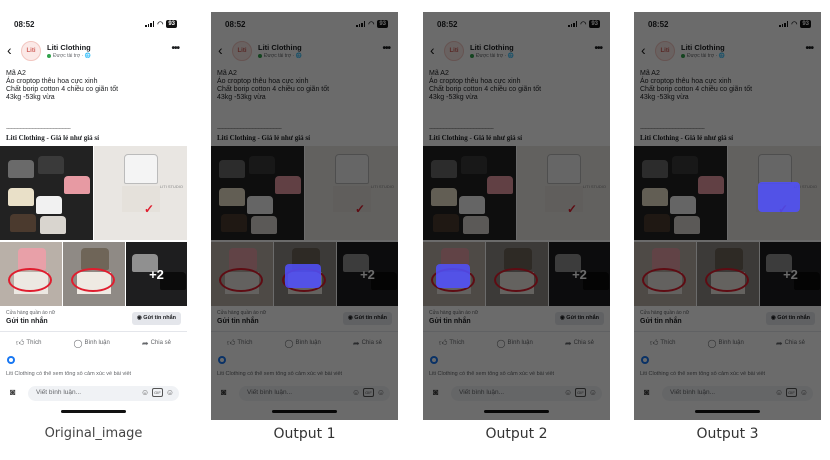  What do you see at coordinates (242, 313) in the screenshot?
I see `cta-subtitle: Cửa hàng quần áo nữ` at bounding box center [242, 313].